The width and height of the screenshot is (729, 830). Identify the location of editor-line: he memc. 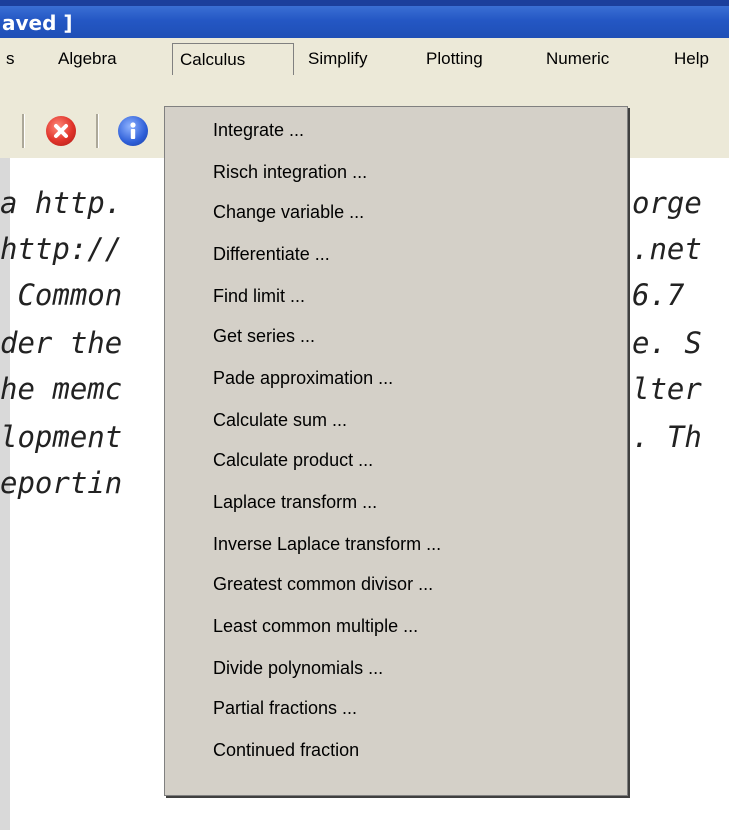
(61, 389).